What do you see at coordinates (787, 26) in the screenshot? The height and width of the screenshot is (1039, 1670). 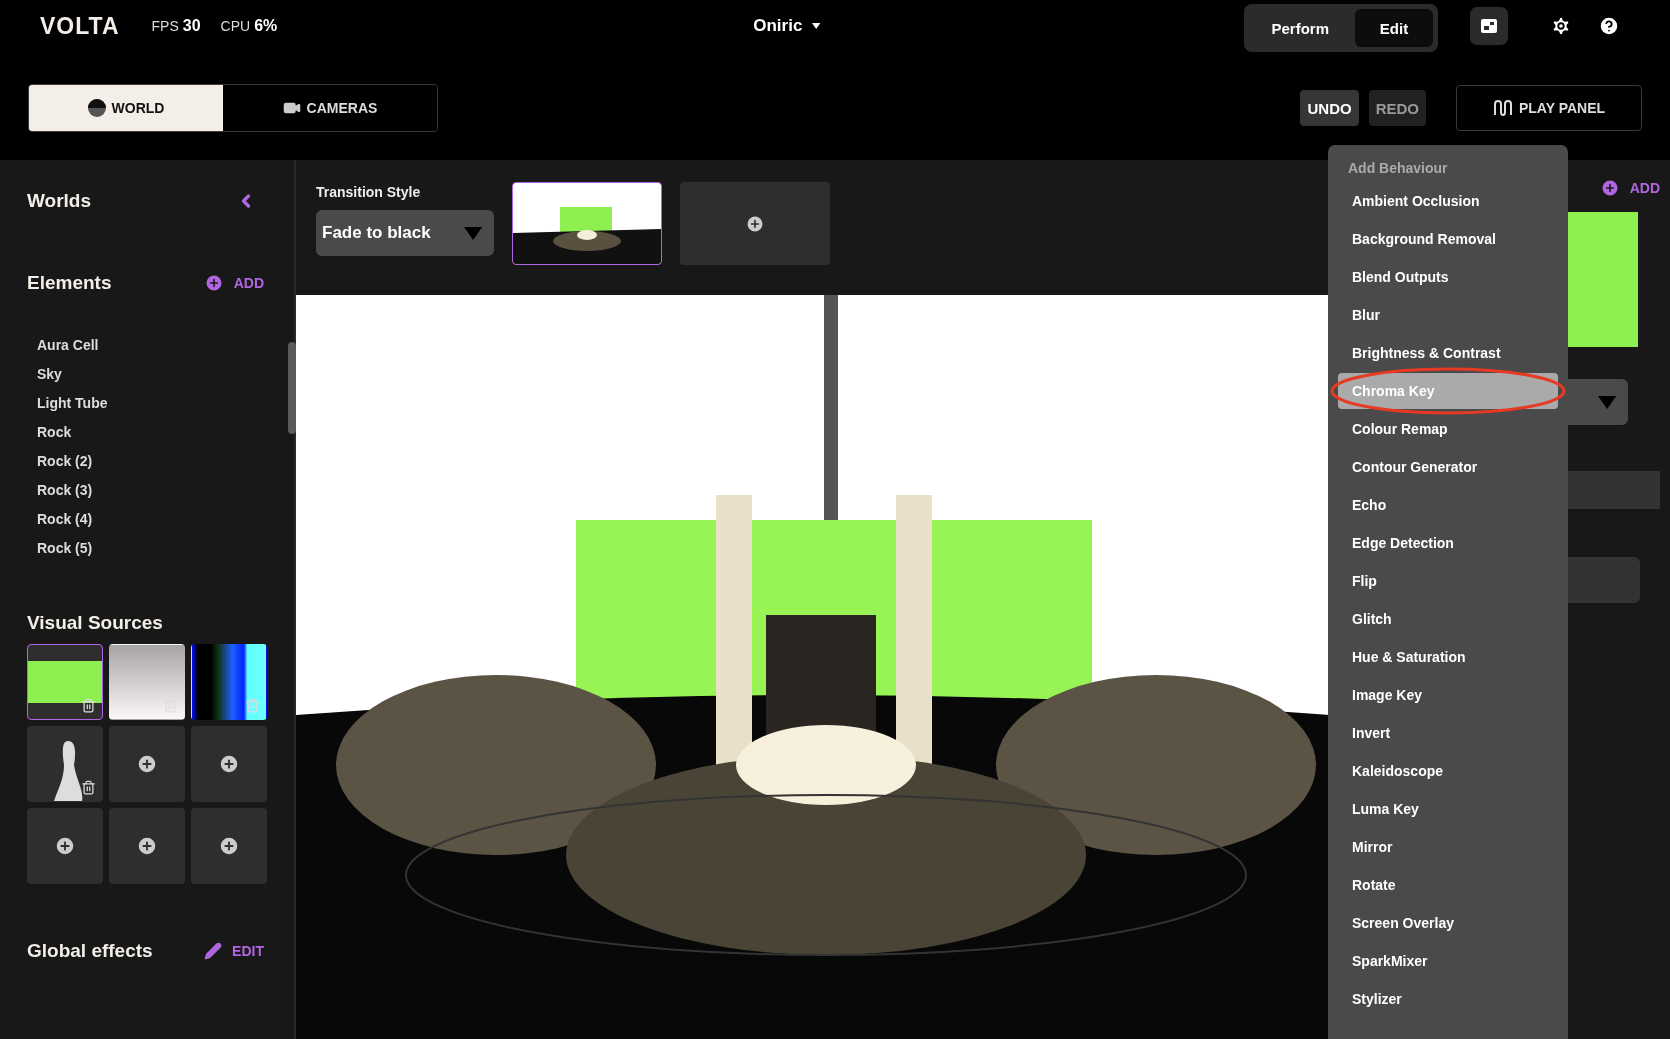 I see `project-selector: Oniric` at bounding box center [787, 26].